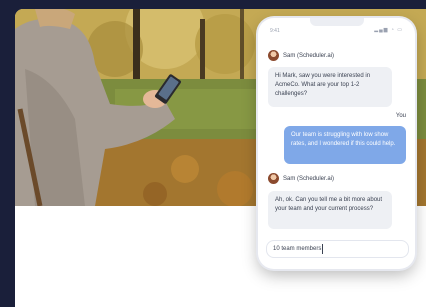  Describe the element at coordinates (294, 249) in the screenshot. I see `message-input-value: 10 team members` at that location.